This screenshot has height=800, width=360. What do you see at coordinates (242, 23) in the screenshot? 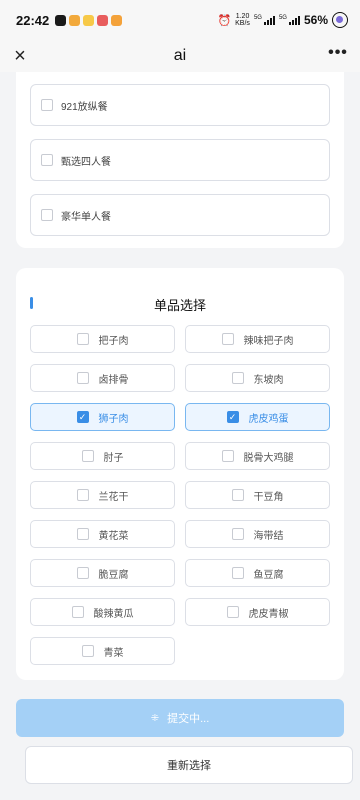
I see `network-speed-unit: KB/s` at bounding box center [242, 23].